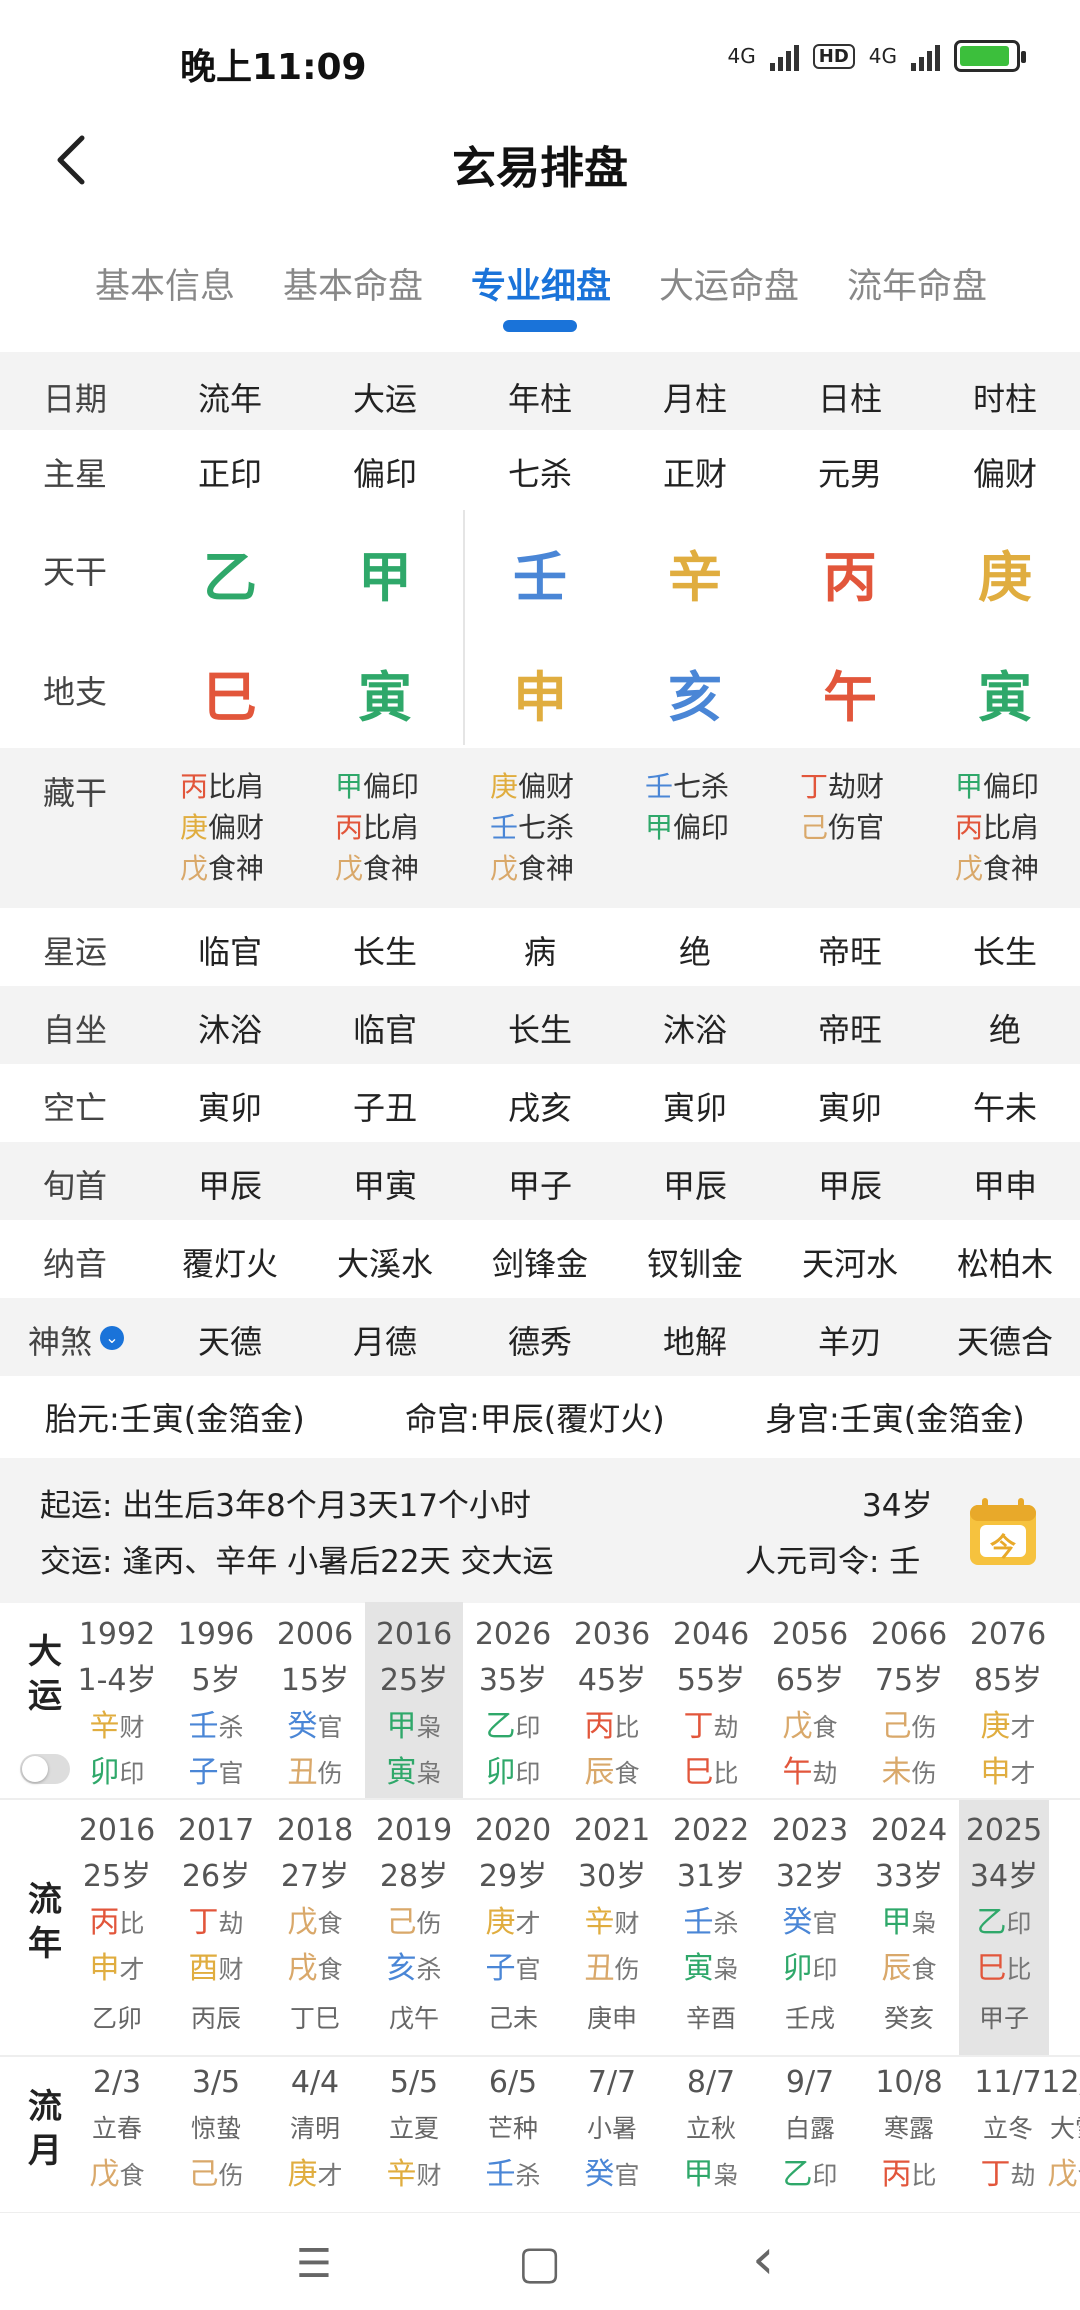  I want to click on liuyue-gan: 丙比, so click(909, 2175).